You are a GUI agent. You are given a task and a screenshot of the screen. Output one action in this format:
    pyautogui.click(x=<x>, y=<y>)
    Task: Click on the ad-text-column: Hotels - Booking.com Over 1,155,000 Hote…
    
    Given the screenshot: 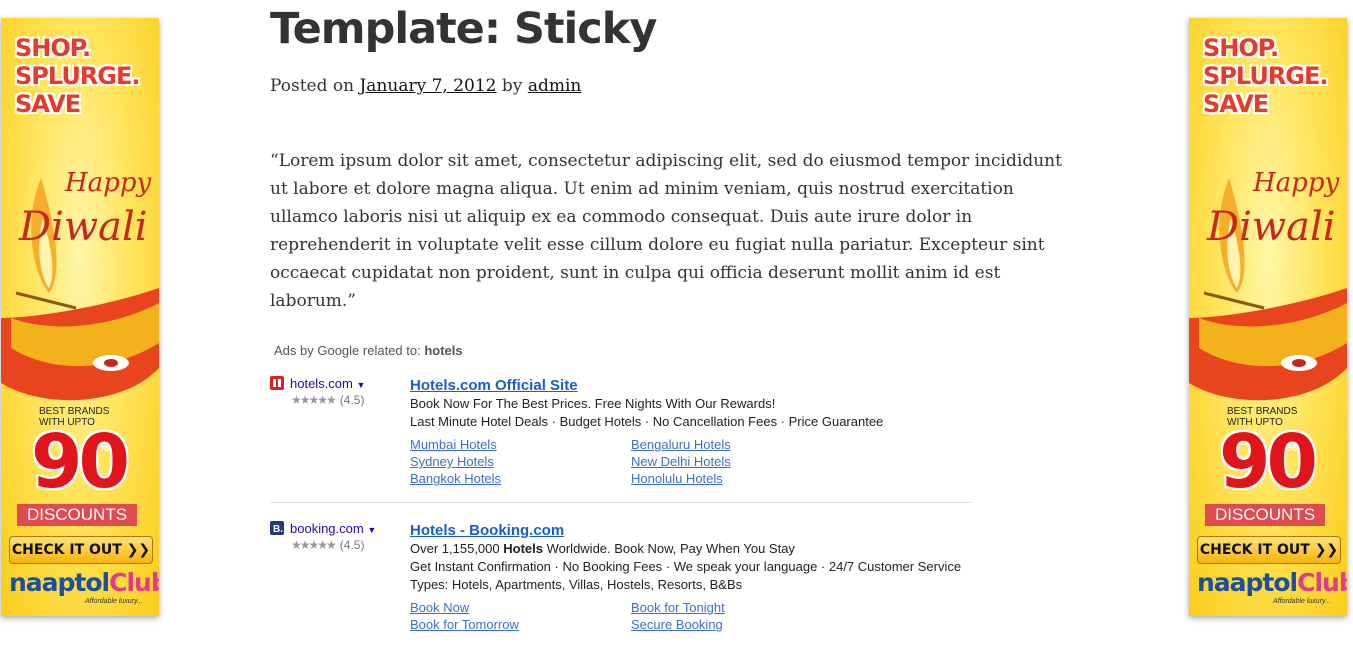 What is the action you would take?
    pyautogui.click(x=690, y=587)
    